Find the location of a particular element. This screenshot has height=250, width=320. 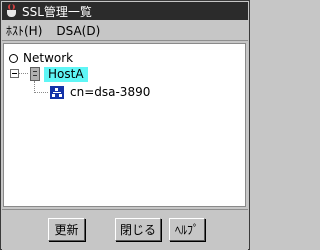

close-button: 閉じる is located at coordinates (138, 229).